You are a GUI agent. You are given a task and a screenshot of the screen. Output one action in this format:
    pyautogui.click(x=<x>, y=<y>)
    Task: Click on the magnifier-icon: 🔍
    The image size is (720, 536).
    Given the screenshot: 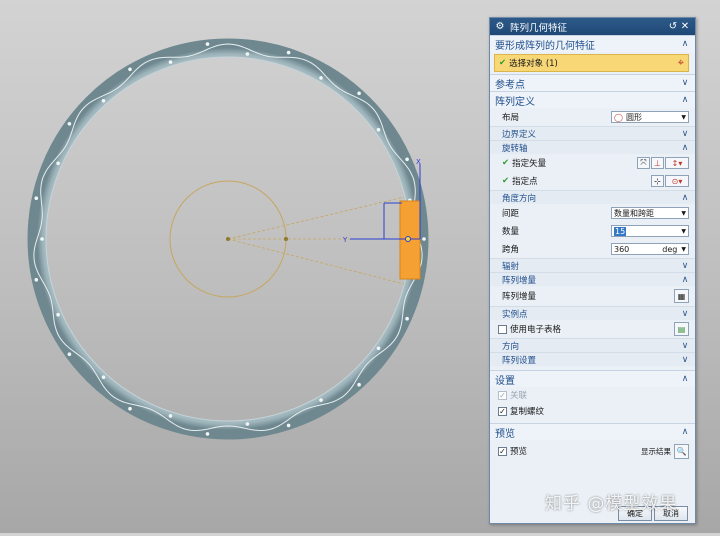 What is the action you would take?
    pyautogui.click(x=681, y=451)
    